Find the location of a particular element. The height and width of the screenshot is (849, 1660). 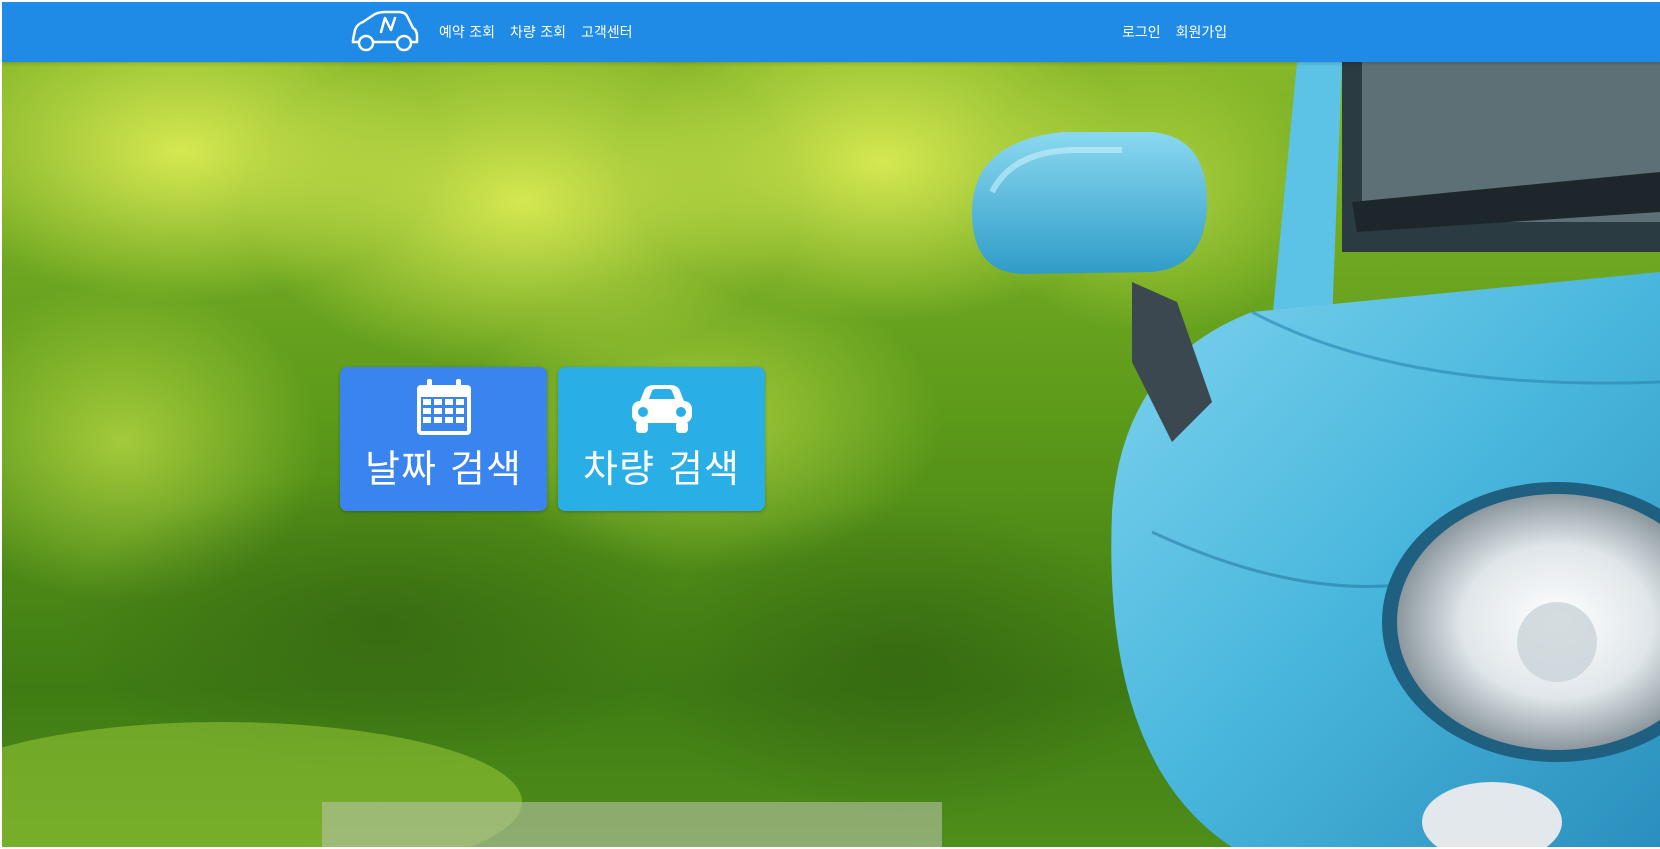

main-nav: 예약 조회 차량 조회 고객센터 is located at coordinates (536, 32).